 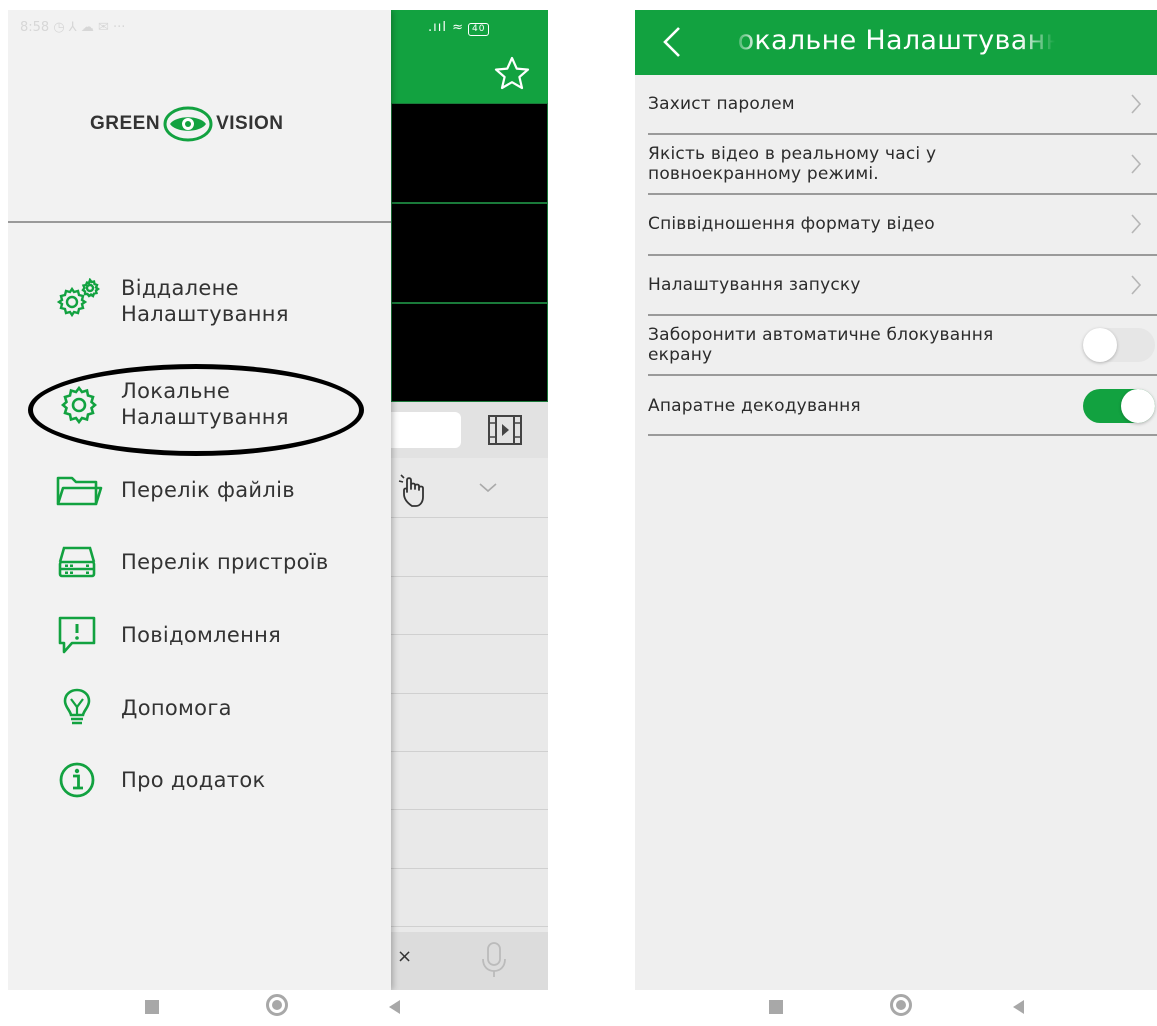 What do you see at coordinates (196, 410) in the screenshot?
I see `highlight-annotation-ellipse` at bounding box center [196, 410].